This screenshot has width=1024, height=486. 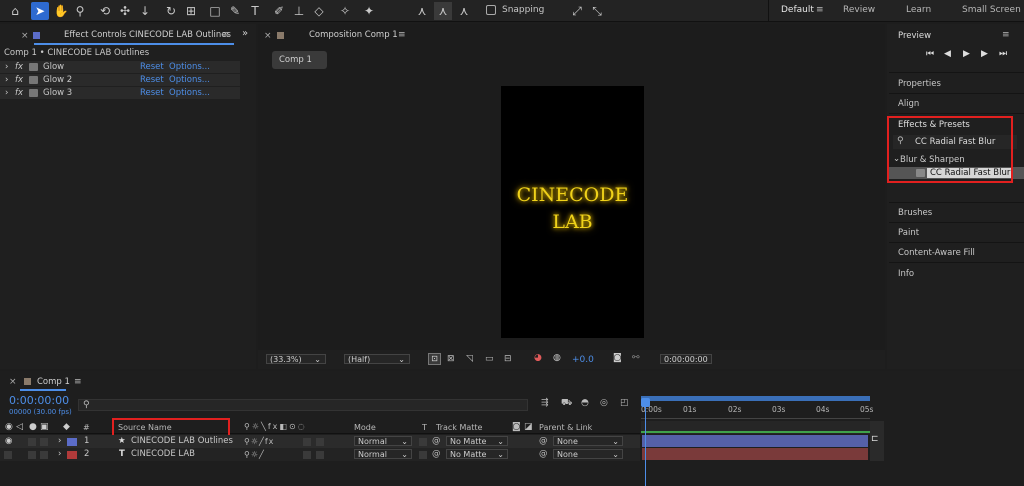 What do you see at coordinates (557, 358) in the screenshot?
I see `color-management-icon: ◍` at bounding box center [557, 358].